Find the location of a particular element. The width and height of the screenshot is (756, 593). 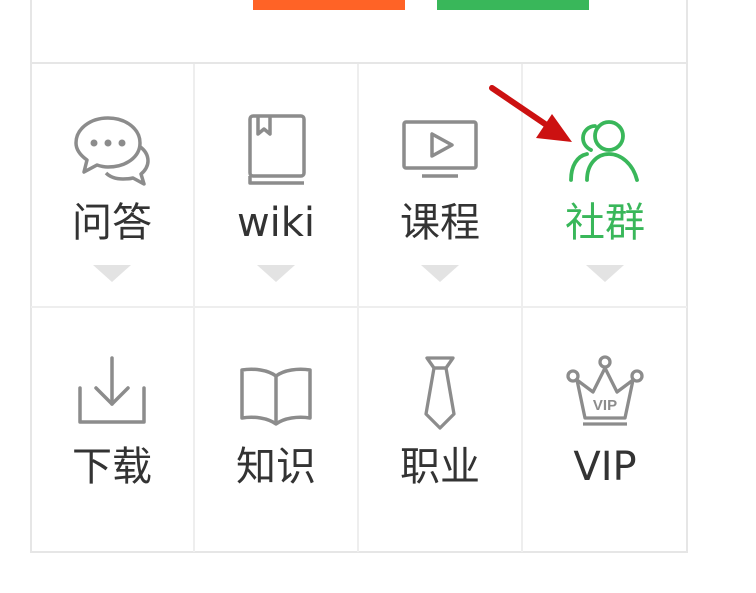

menu-item-label: VIP is located at coordinates (605, 467).